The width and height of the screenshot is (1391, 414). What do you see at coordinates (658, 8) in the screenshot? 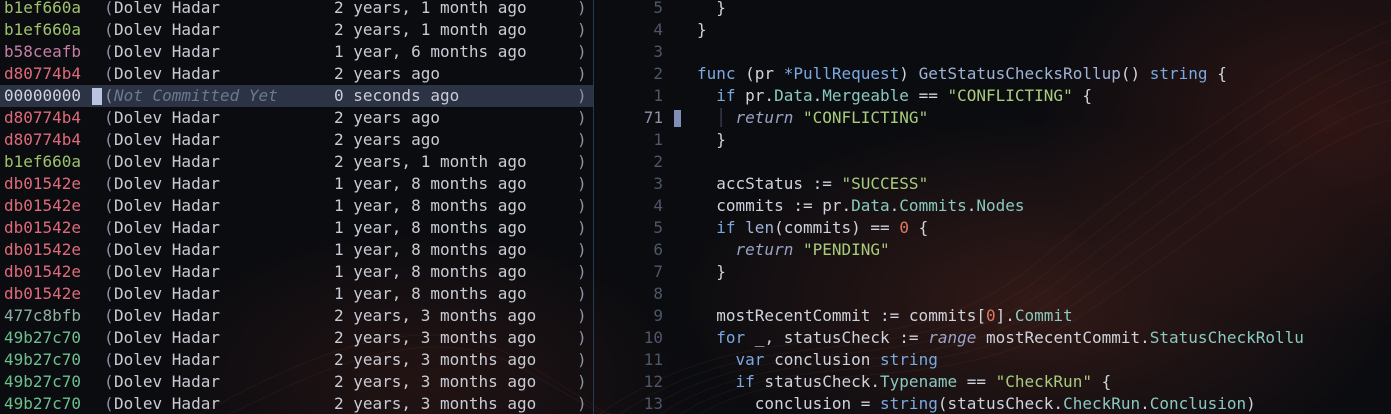
I see `line-number: 5` at bounding box center [658, 8].